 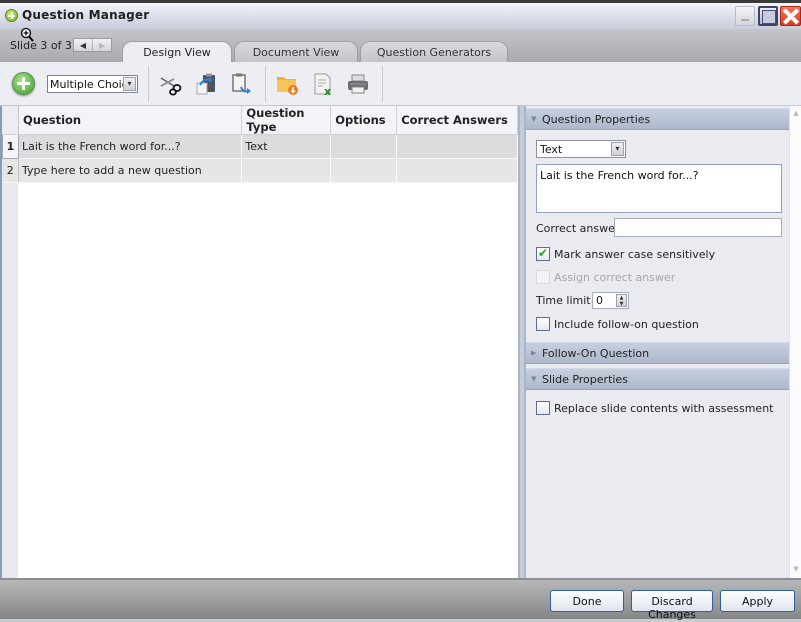 I want to click on time-limit-value: 0, so click(x=599, y=300).